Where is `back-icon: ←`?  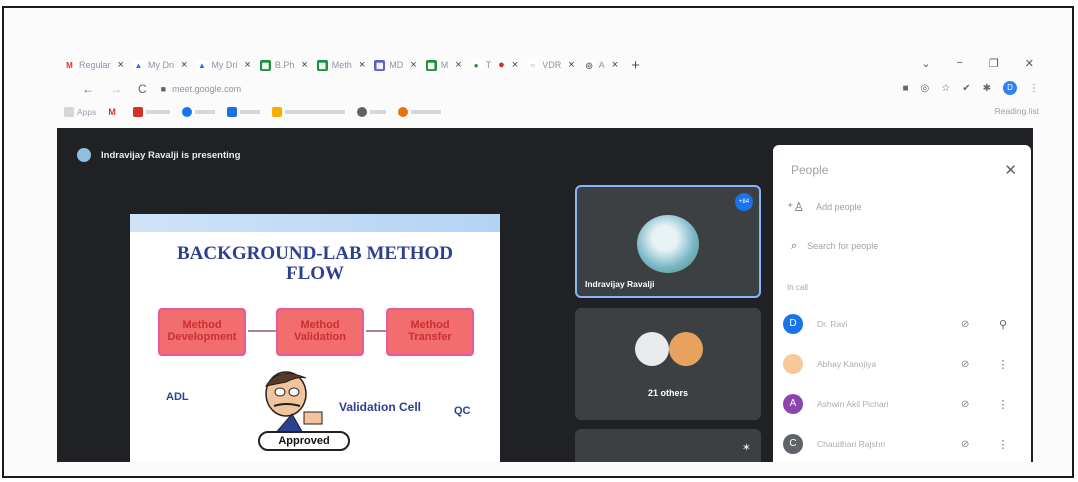
back-icon: ← is located at coordinates (88, 89).